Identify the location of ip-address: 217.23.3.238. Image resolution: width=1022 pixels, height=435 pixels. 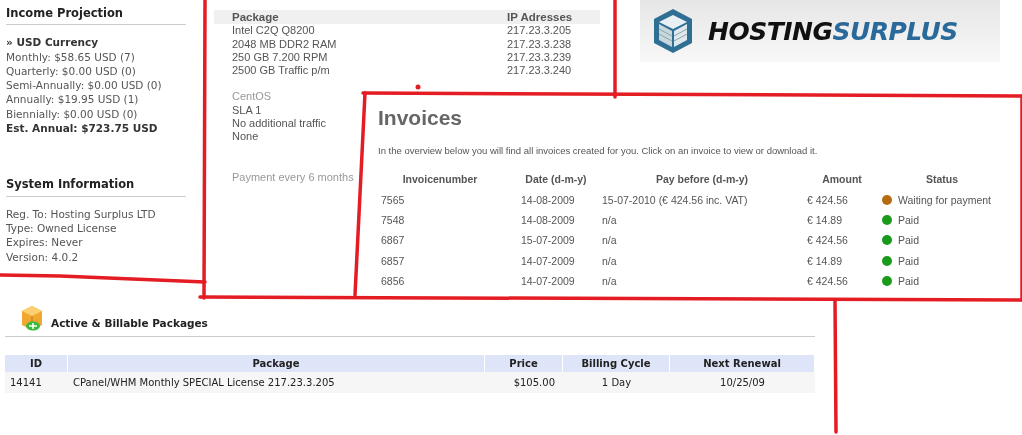
(540, 44).